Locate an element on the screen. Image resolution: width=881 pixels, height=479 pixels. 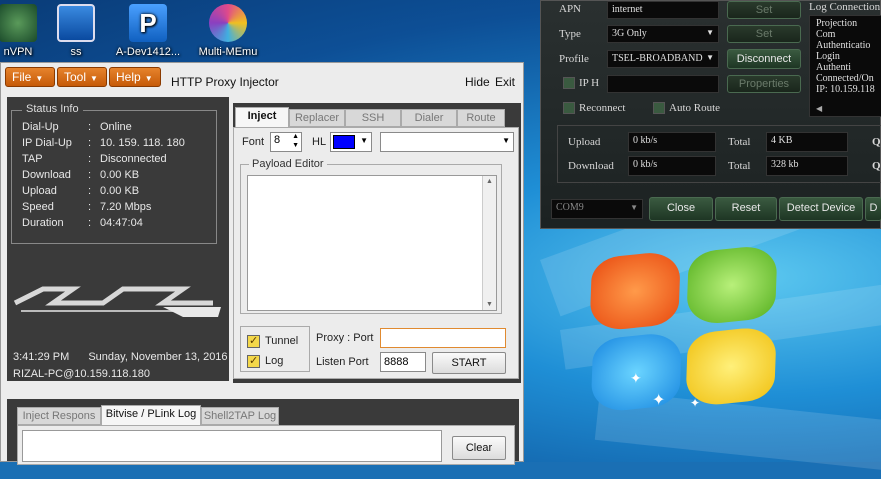
disconnect-button: Disconnect is located at coordinates (764, 59).